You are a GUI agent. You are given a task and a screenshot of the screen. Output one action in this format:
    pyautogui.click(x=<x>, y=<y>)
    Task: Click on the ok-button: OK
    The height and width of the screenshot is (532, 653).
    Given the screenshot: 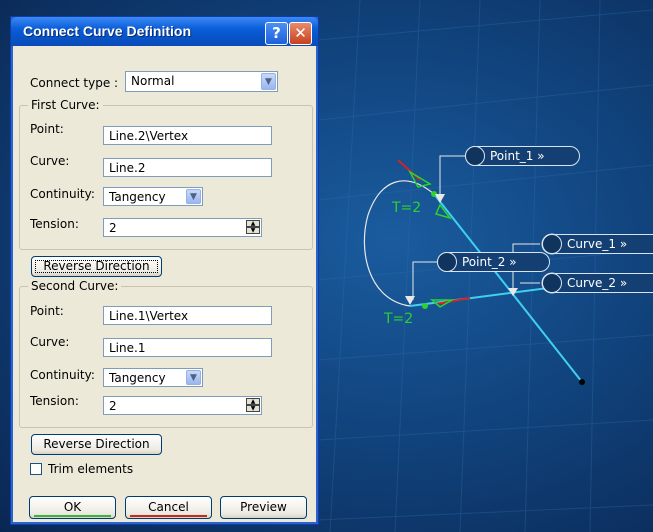 What is the action you would take?
    pyautogui.click(x=72, y=507)
    